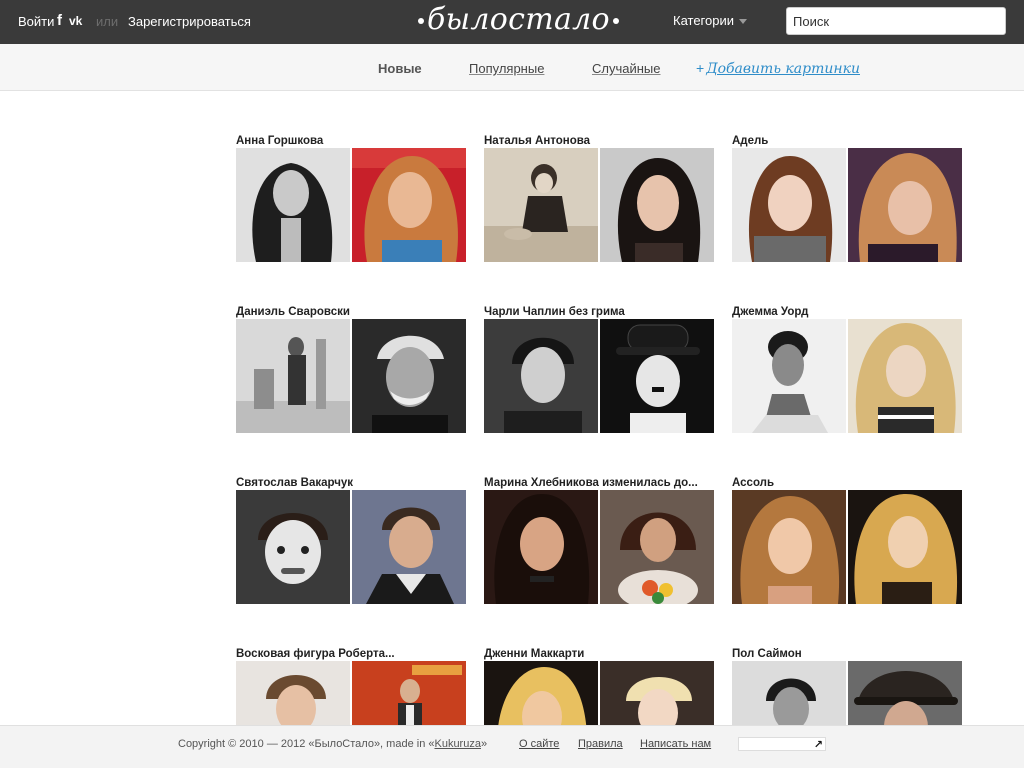 Image resolution: width=1024 pixels, height=768 pixels. What do you see at coordinates (539, 744) in the screenshot?
I see `about-link: О сайте` at bounding box center [539, 744].